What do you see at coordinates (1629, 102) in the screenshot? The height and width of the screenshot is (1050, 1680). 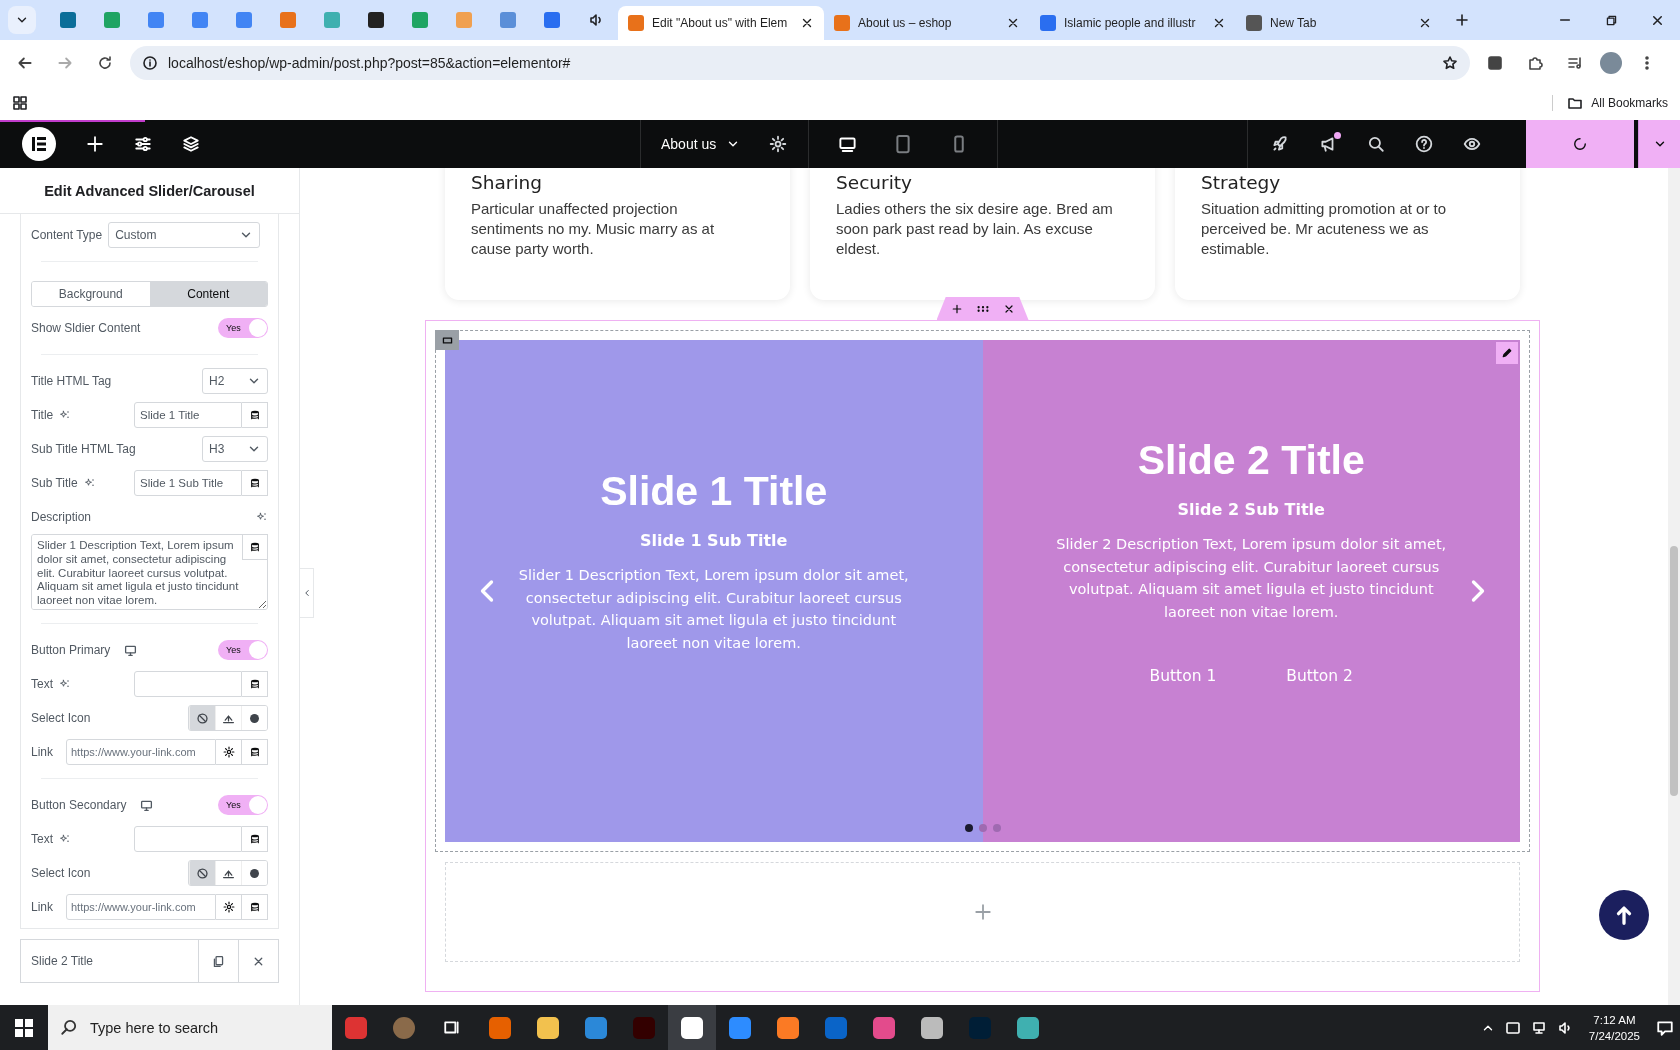 I see `bookmarks-link: All Bookmarks` at bounding box center [1629, 102].